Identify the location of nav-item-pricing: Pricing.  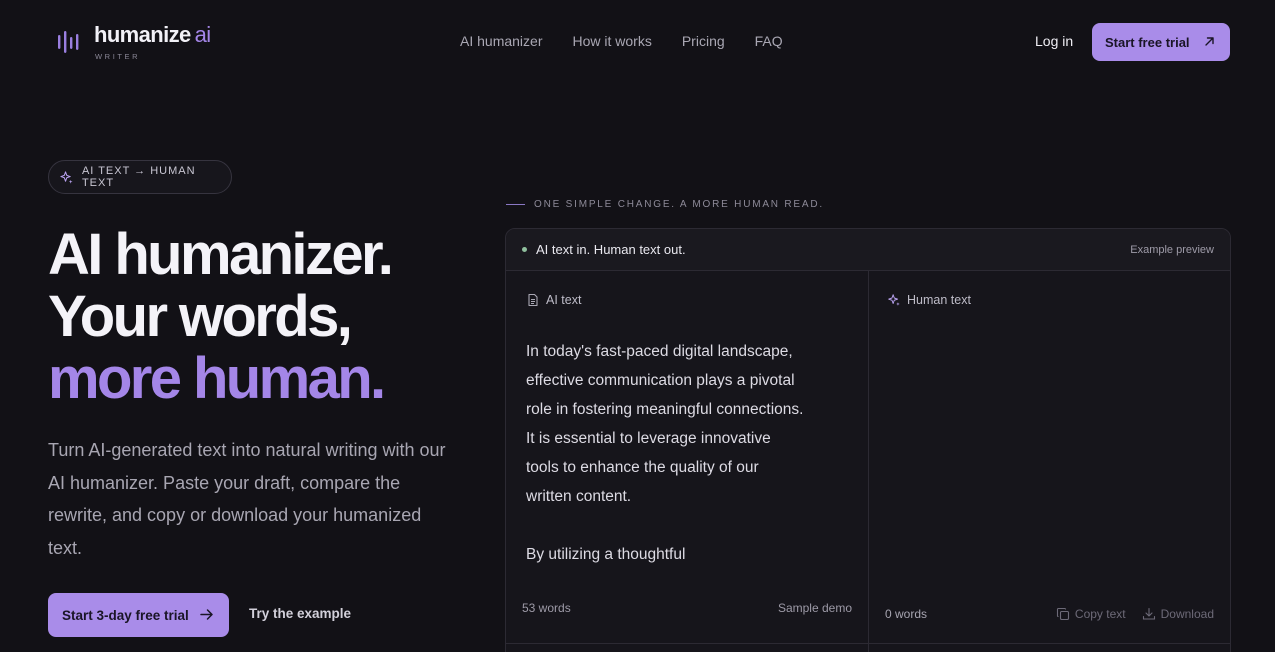
(703, 41).